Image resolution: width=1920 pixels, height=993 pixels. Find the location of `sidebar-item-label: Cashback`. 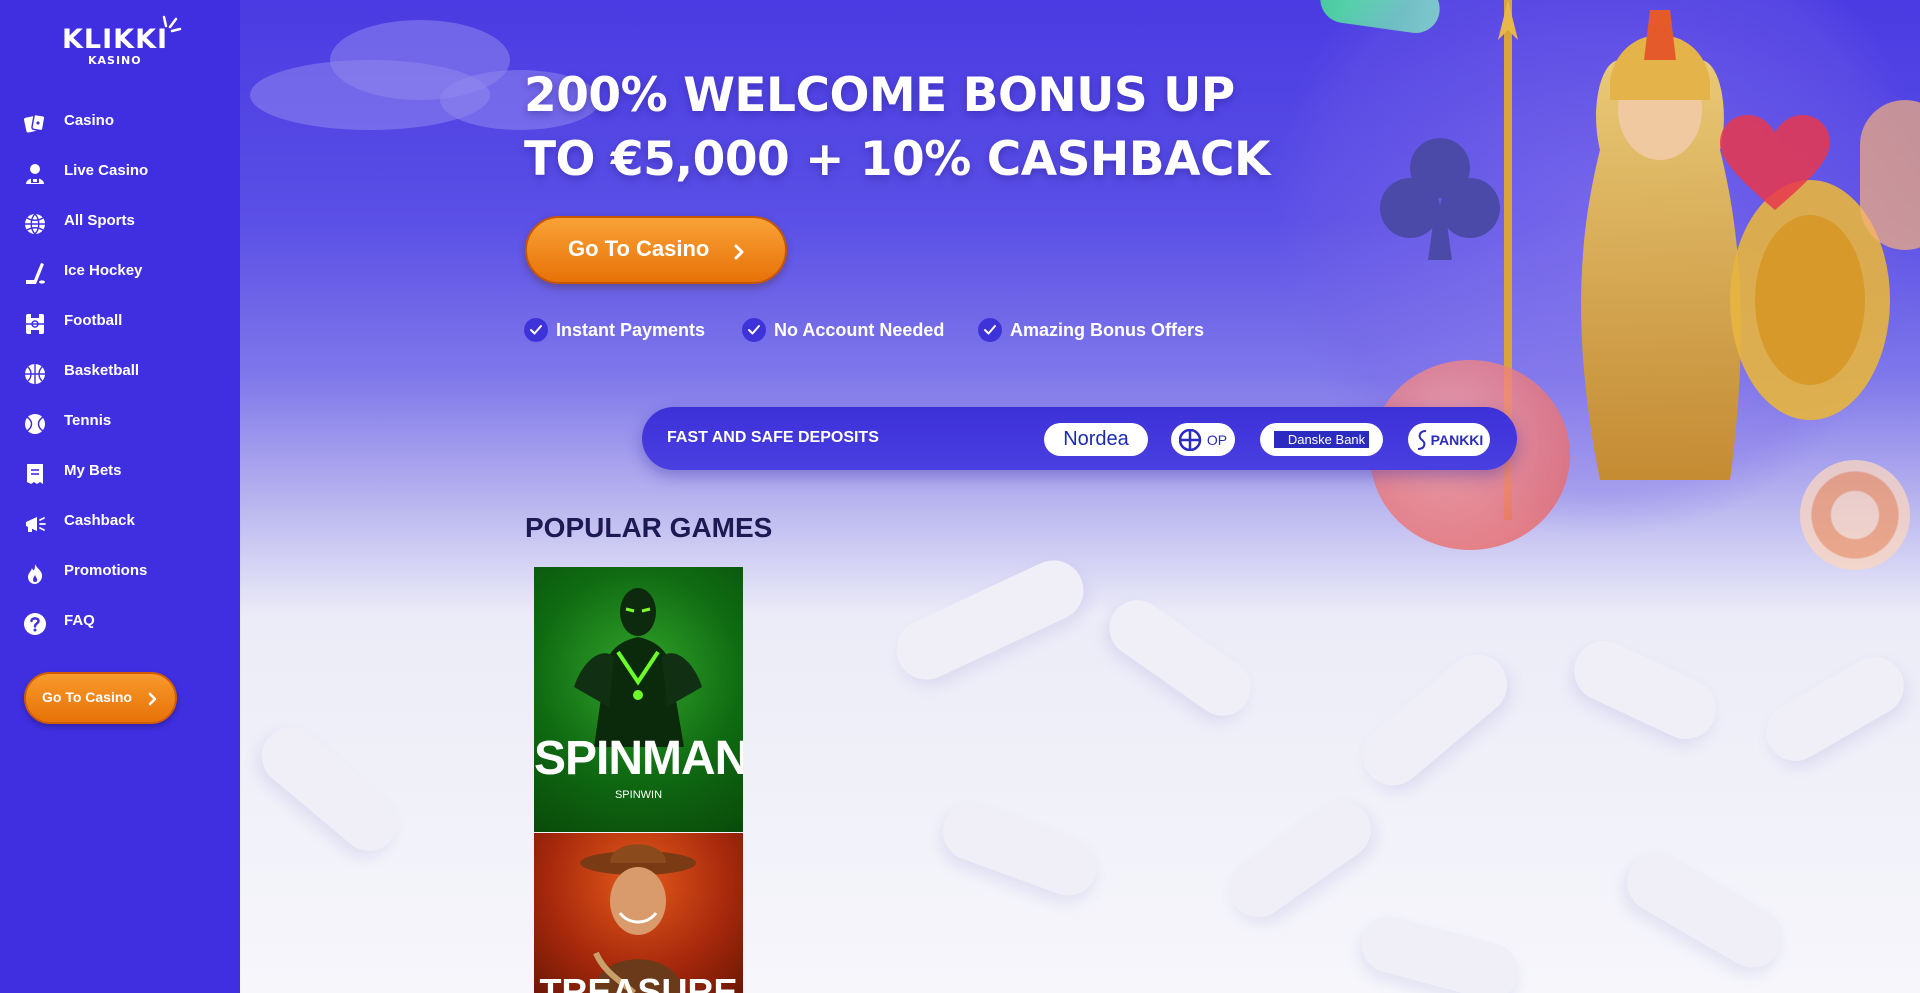

sidebar-item-label: Cashback is located at coordinates (99, 520).